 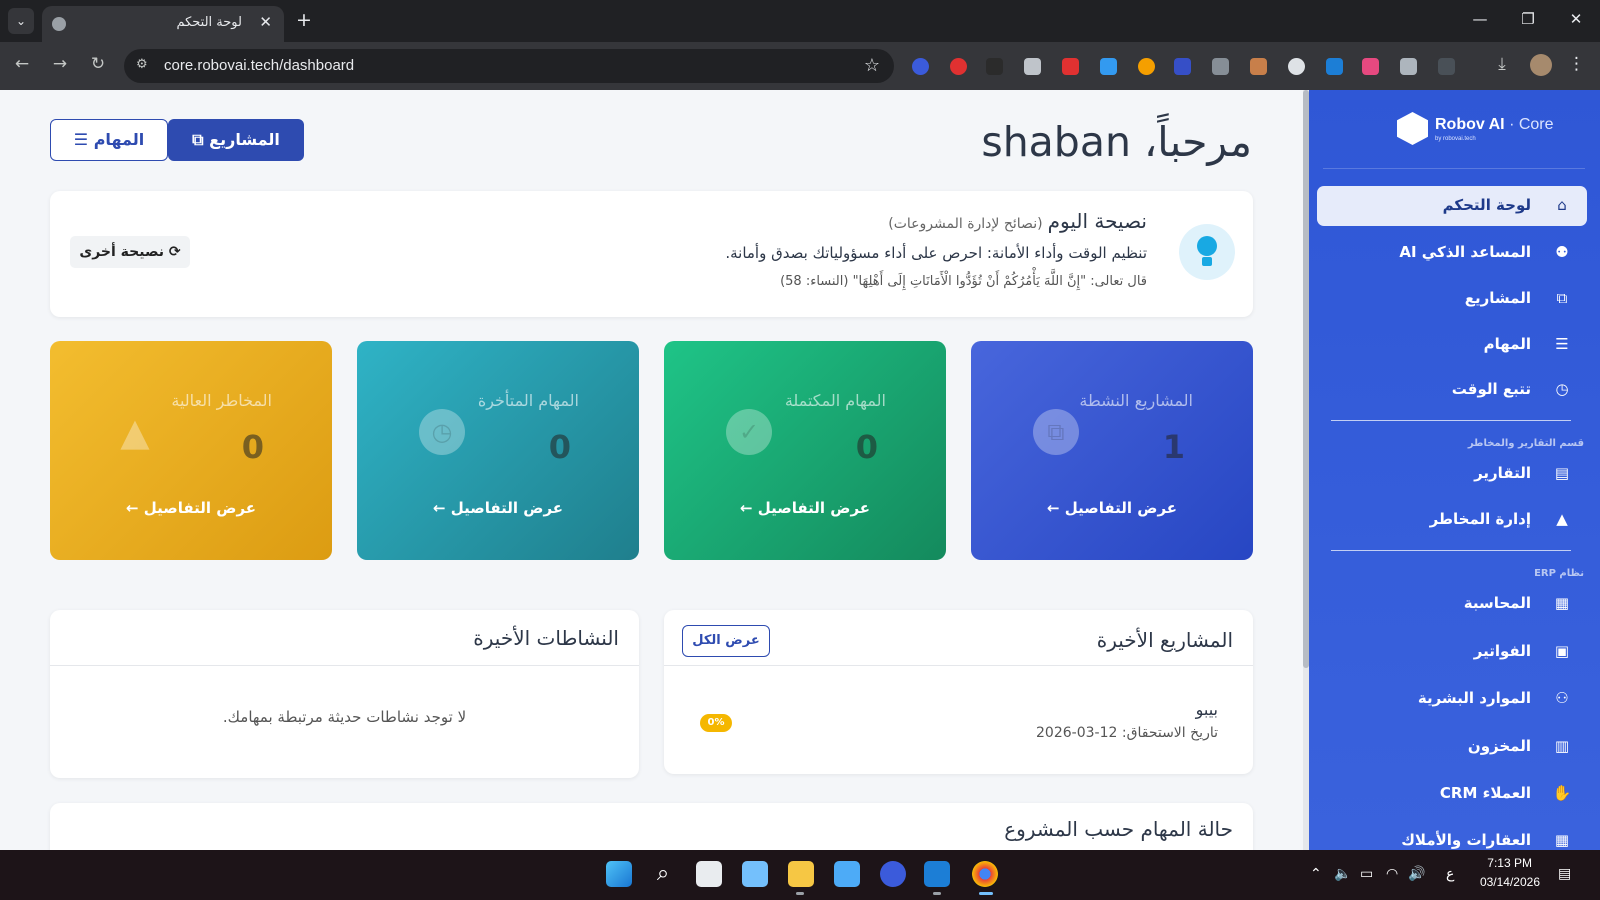 I want to click on notification-icon: ▤, so click(x=1564, y=874).